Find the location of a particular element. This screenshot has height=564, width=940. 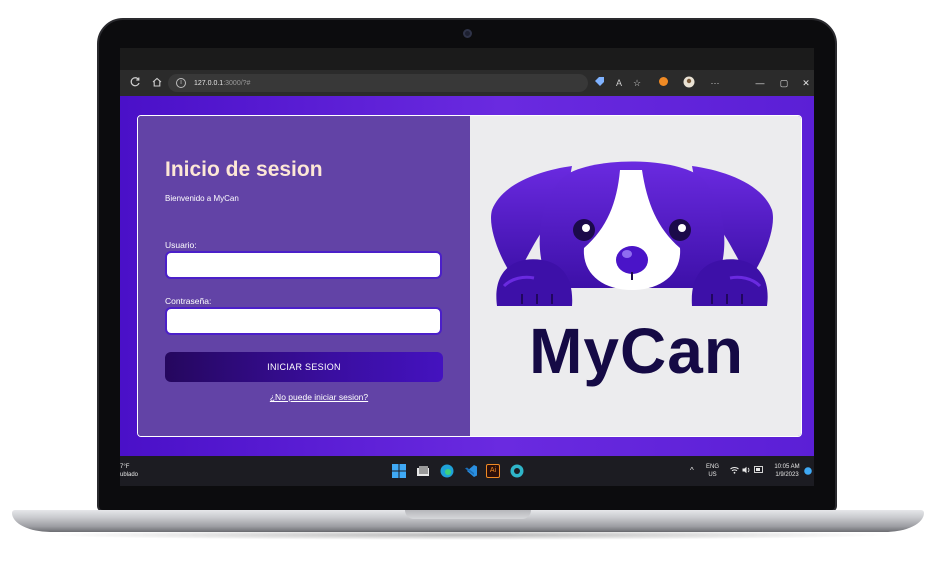

welcome-text: Bienvenido a MyCan is located at coordinates (202, 198).